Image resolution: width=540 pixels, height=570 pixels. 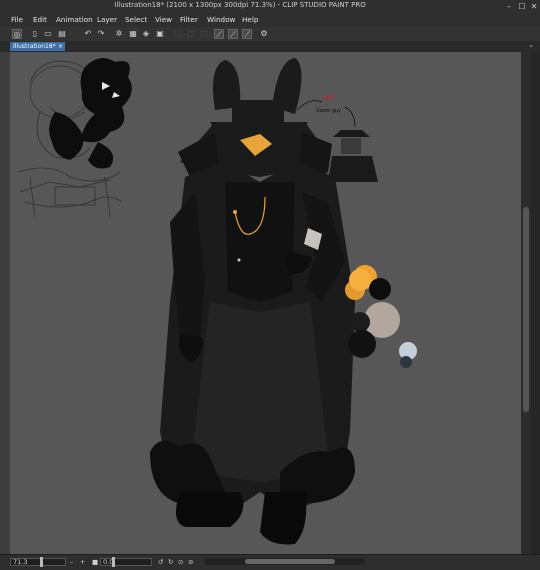 I want to click on menu-view: View, so click(x=163, y=19).